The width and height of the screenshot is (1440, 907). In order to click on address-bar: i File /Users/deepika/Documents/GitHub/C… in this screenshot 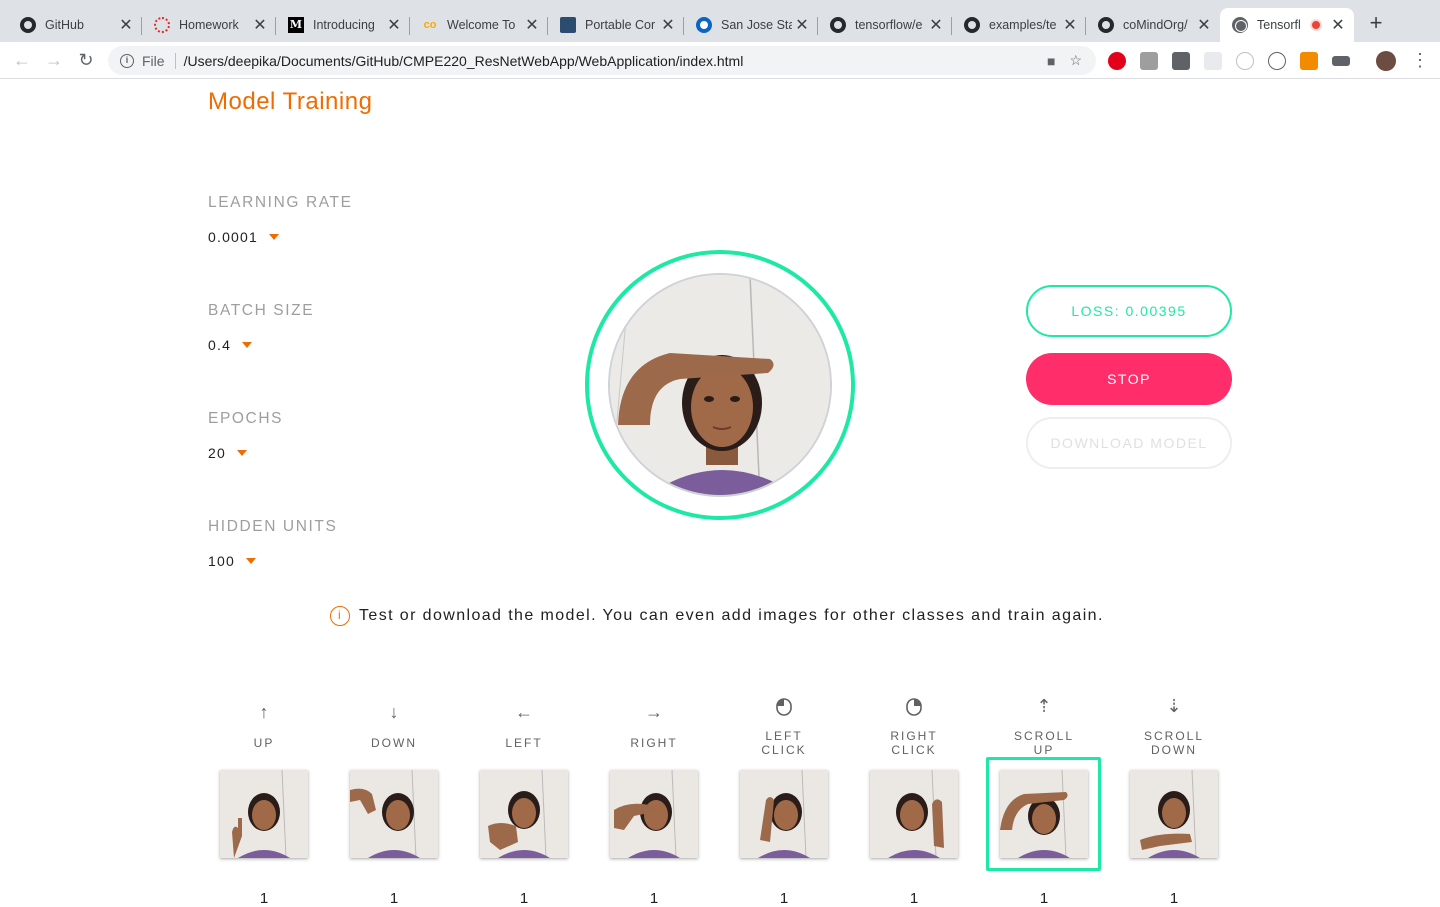, I will do `click(602, 60)`.